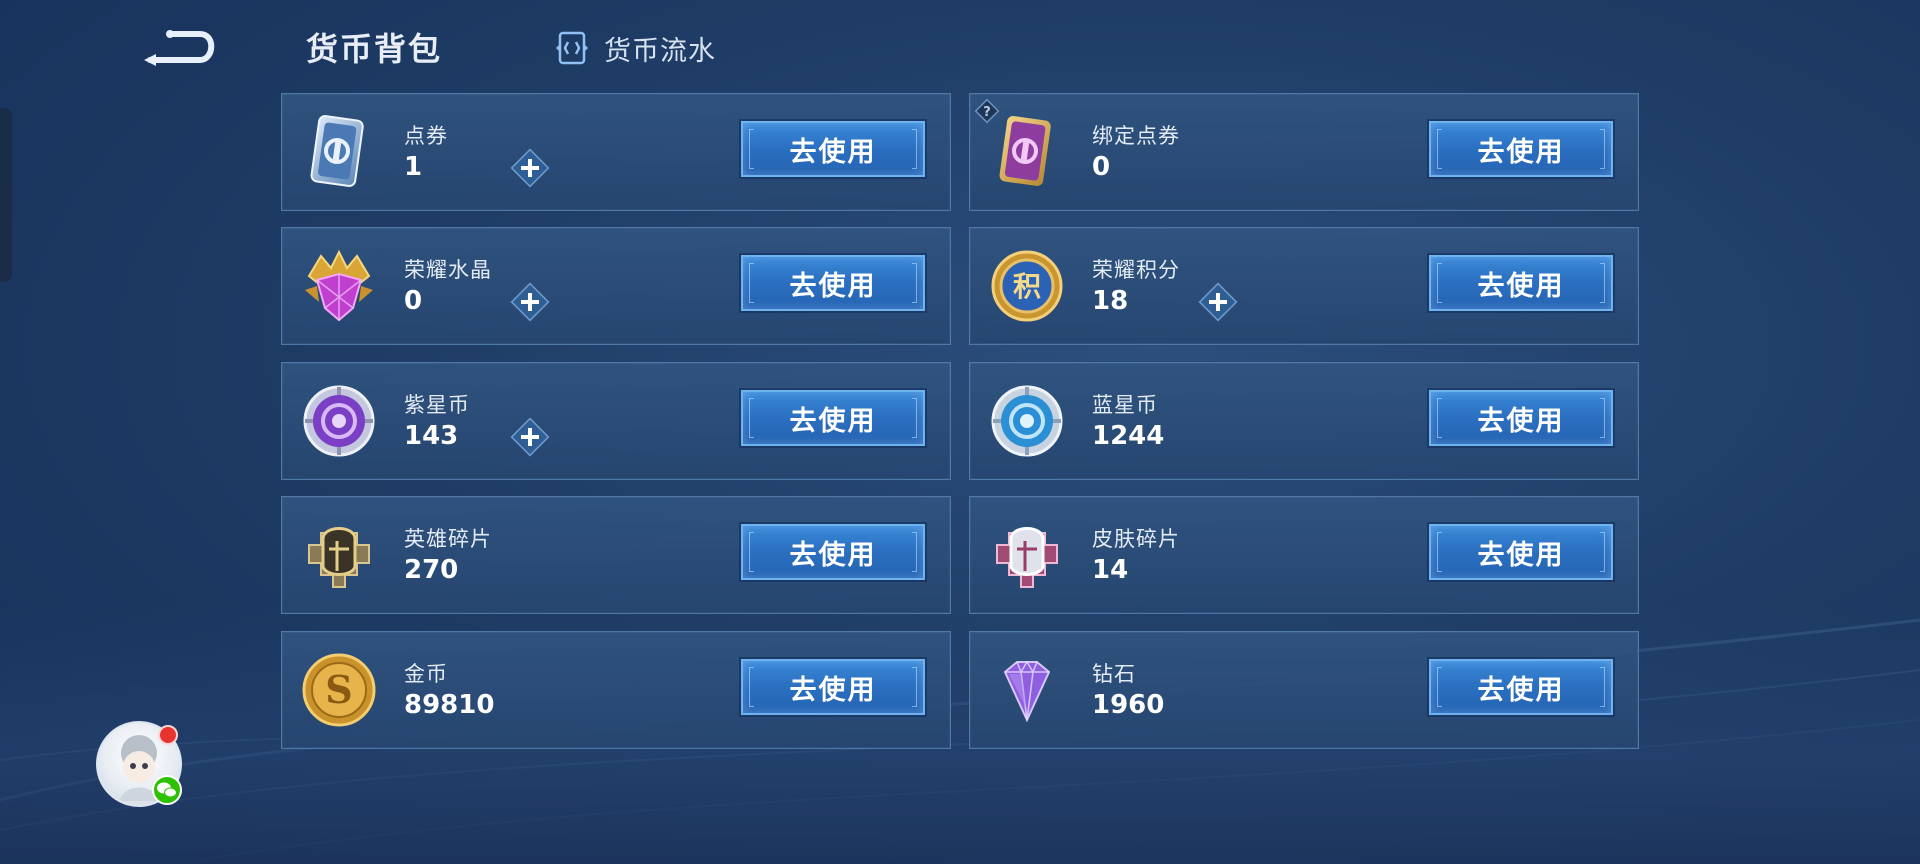 This screenshot has height=864, width=1920. Describe the element at coordinates (448, 539) in the screenshot. I see `currency-name: 英雄碎片` at that location.